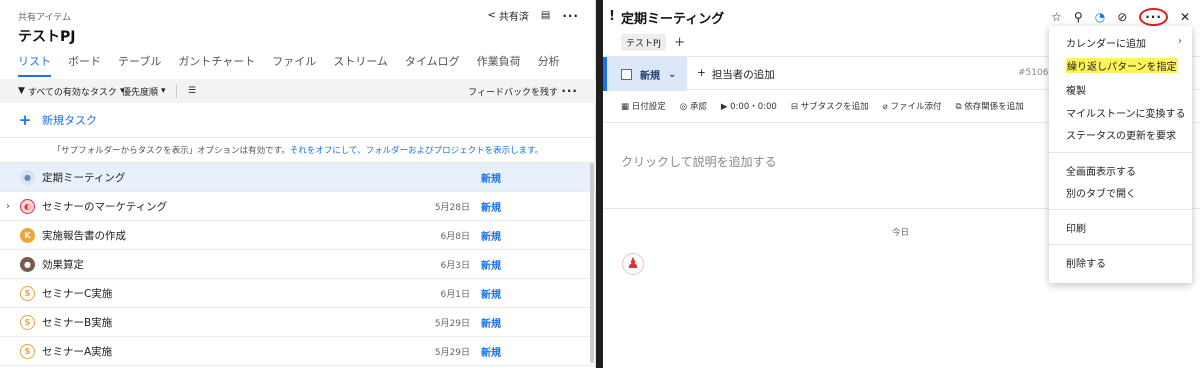  I want to click on importance-icon: !, so click(612, 16).